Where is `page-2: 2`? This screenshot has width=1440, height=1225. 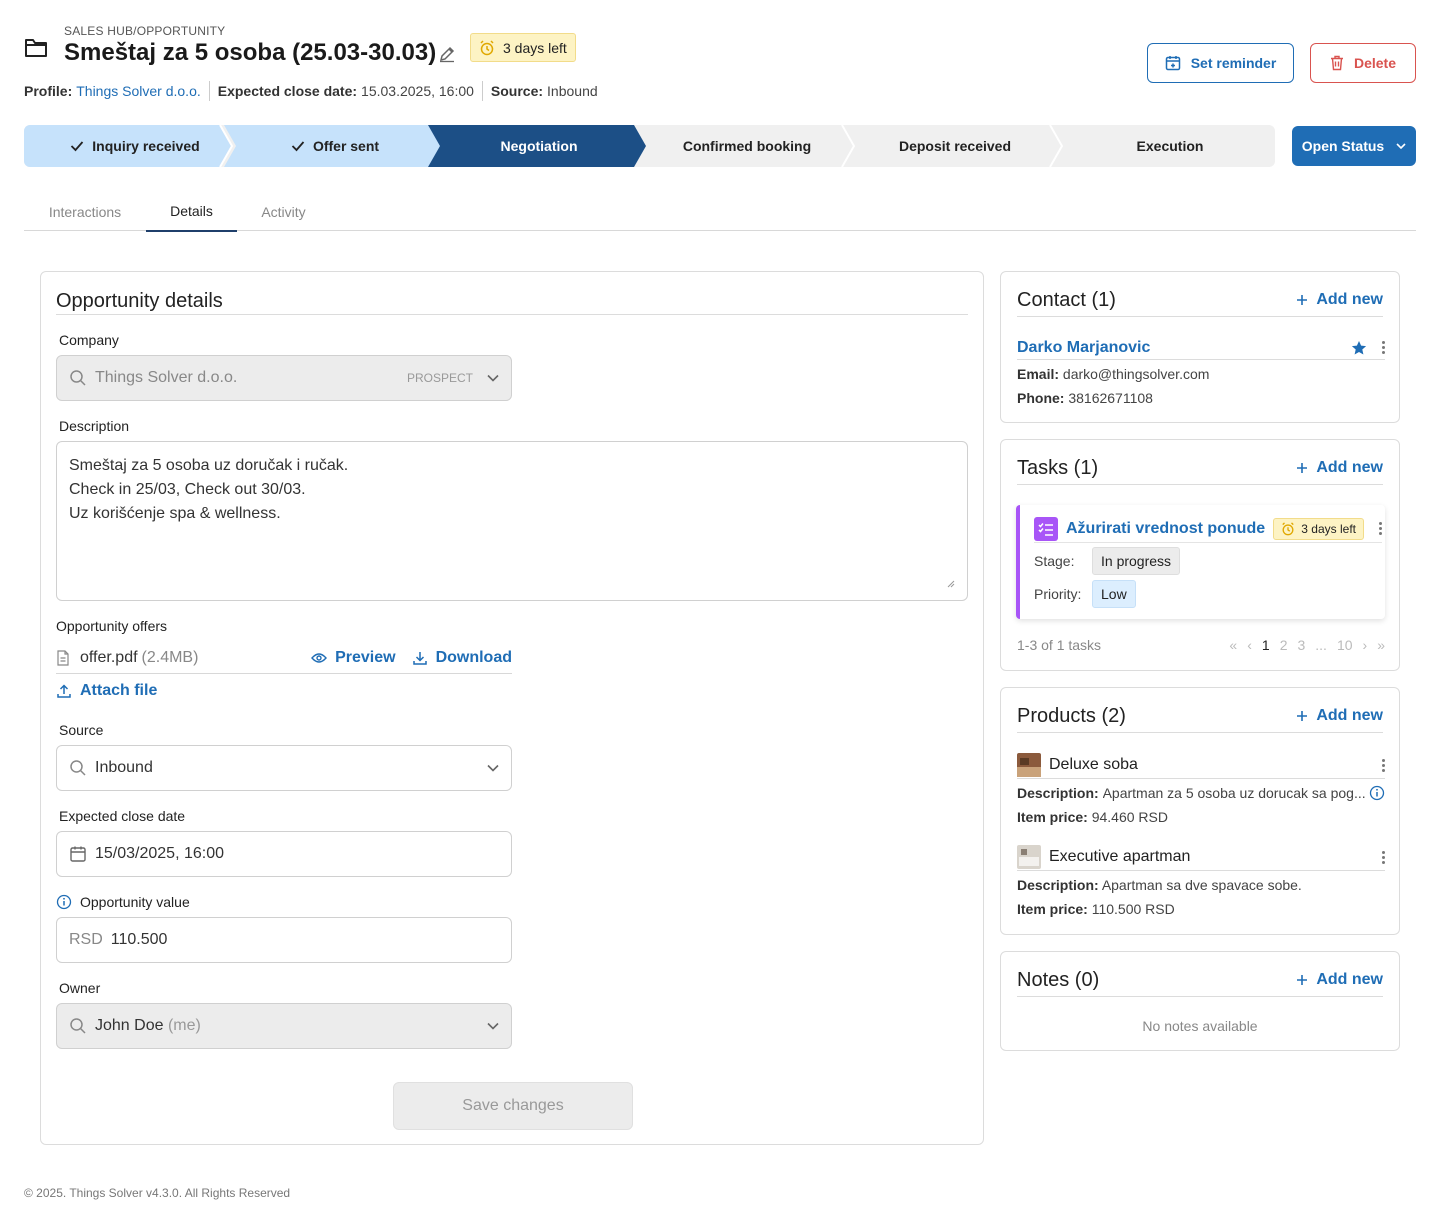
page-2: 2 is located at coordinates (1284, 645).